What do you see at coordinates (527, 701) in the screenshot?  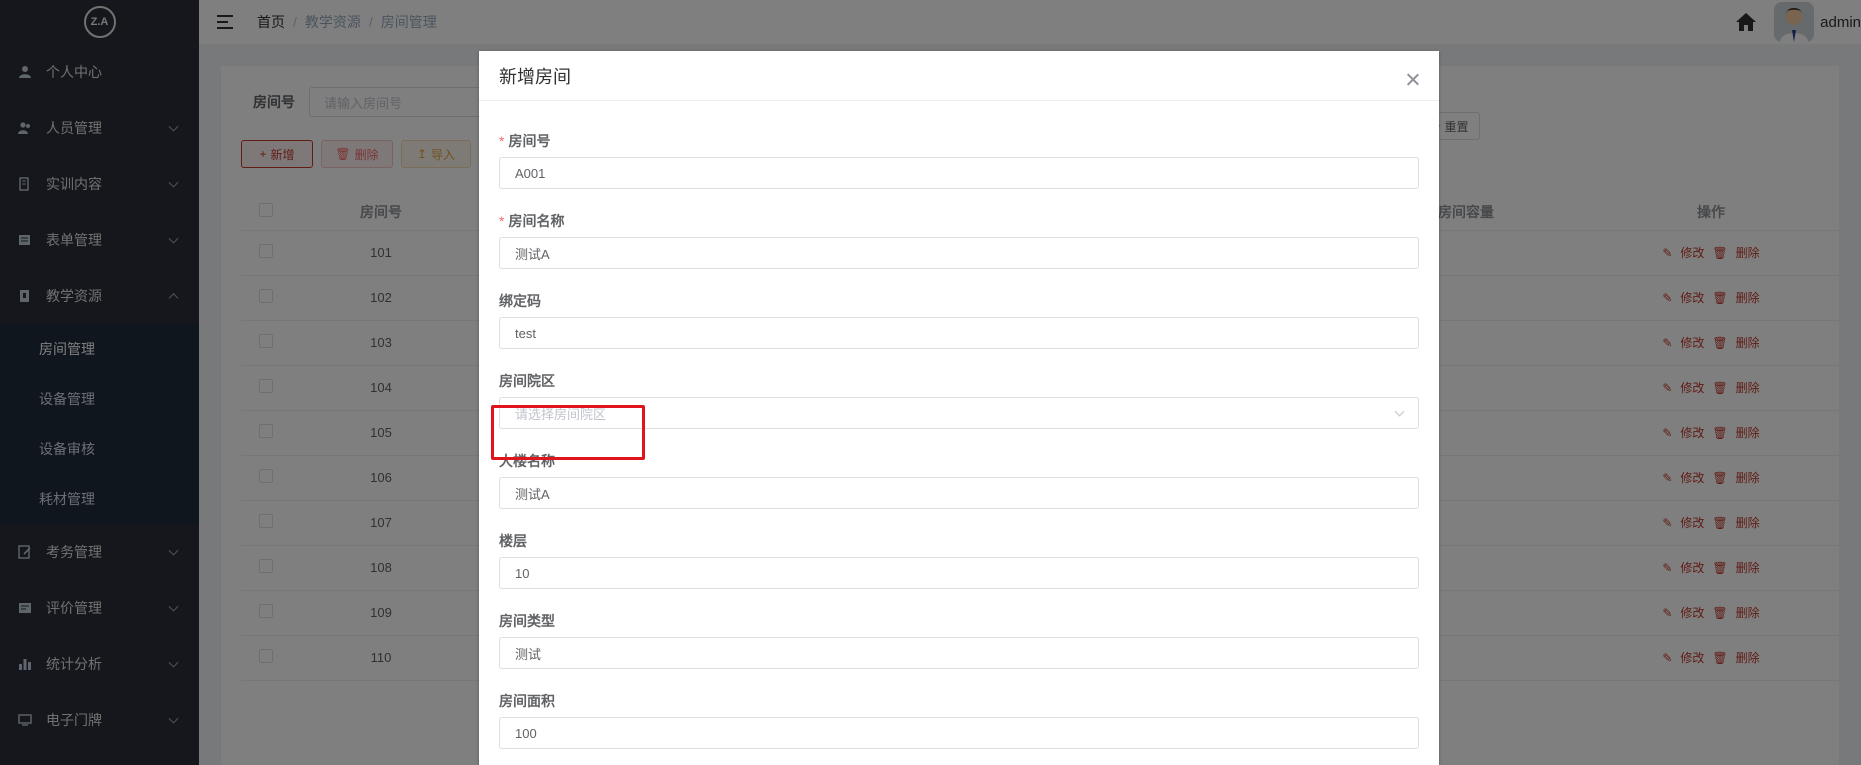 I see `form-label-text: 房间面积` at bounding box center [527, 701].